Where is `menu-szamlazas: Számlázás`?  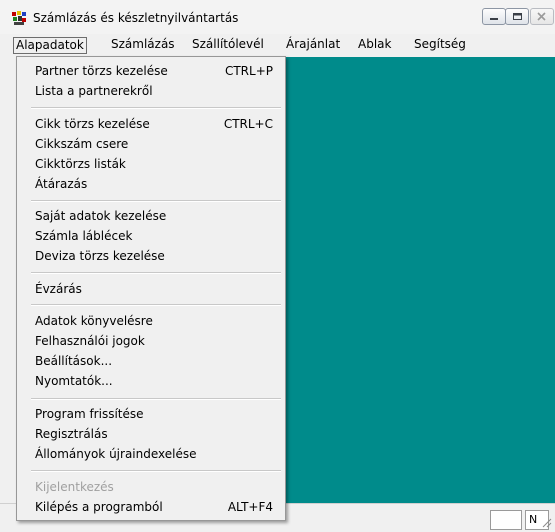 menu-szamlazas: Számlázás is located at coordinates (143, 45).